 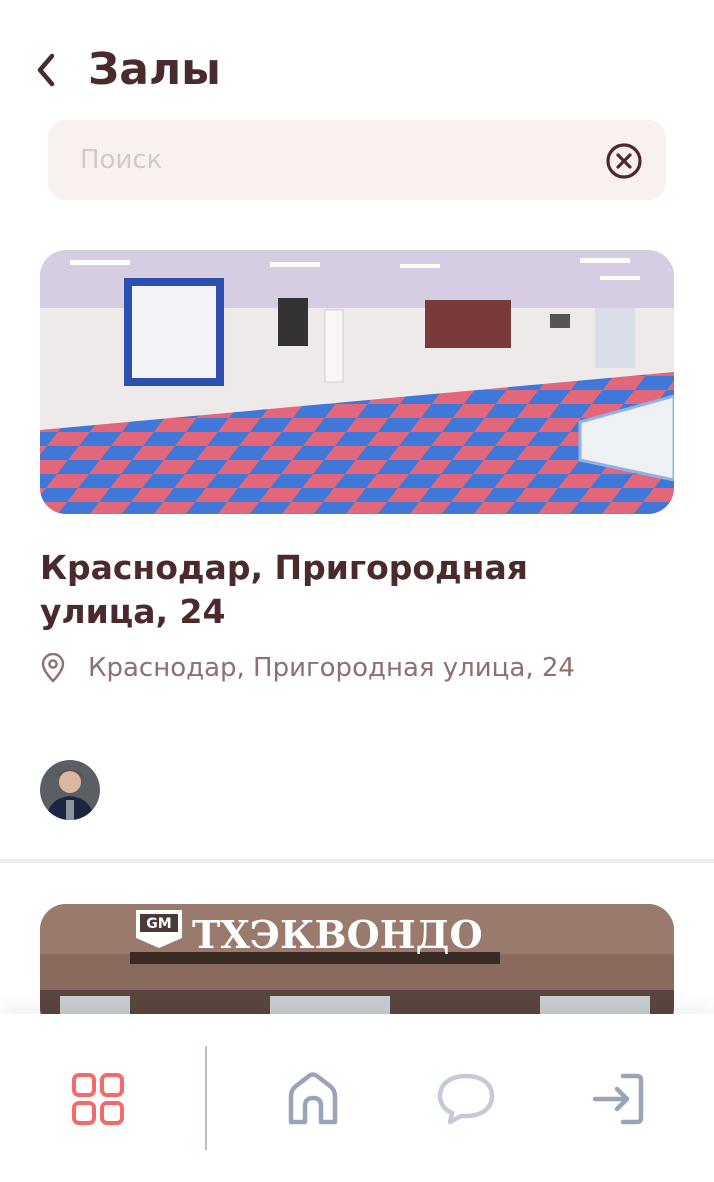 I want to click on map-pin-icon, so click(x=53, y=668).